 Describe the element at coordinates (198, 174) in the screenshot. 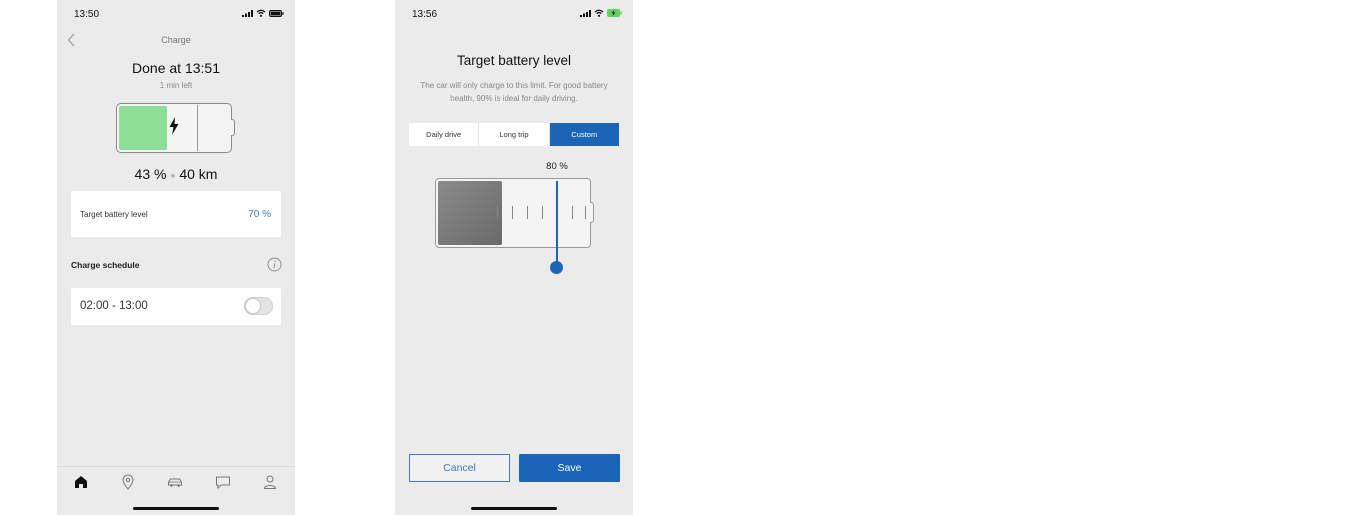

I see `battery-range: 40 km` at that location.